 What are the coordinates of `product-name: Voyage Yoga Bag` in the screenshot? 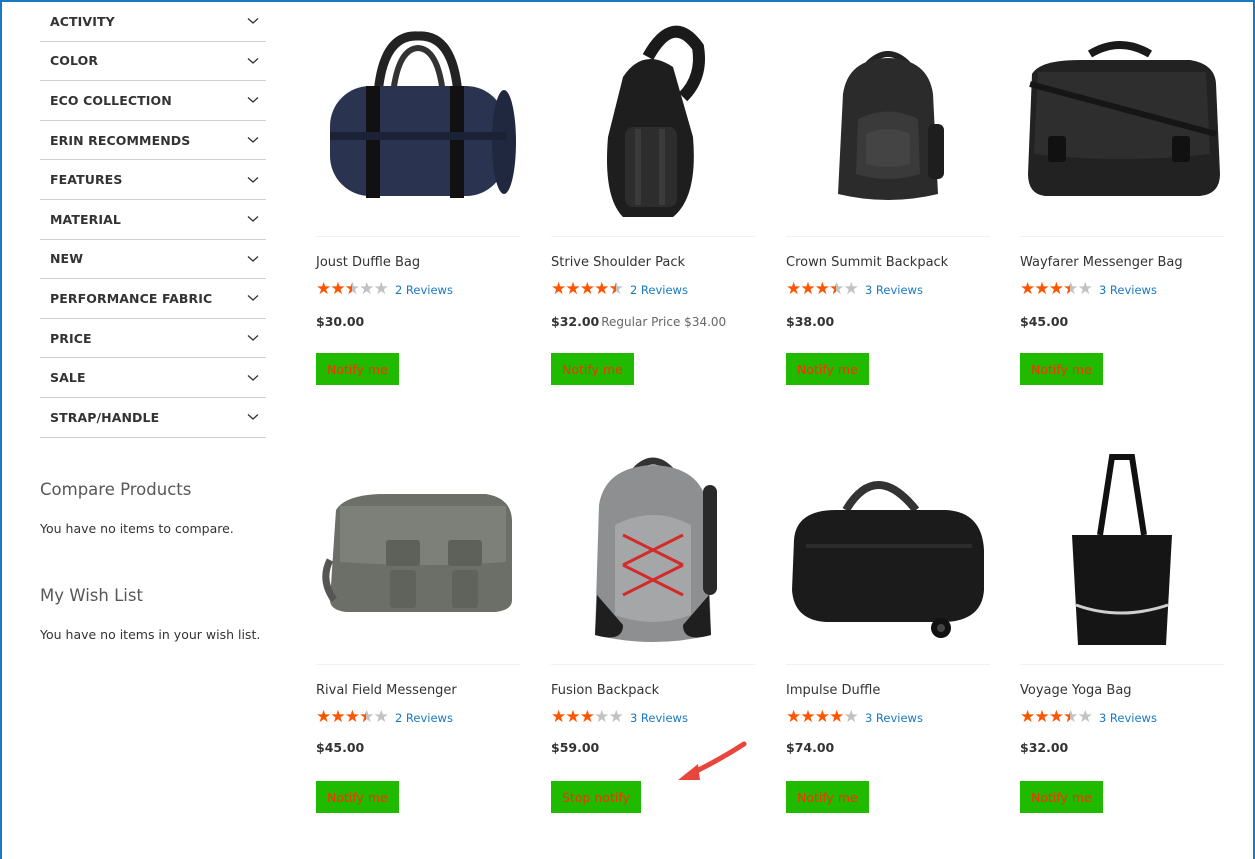 It's located at (1076, 690).